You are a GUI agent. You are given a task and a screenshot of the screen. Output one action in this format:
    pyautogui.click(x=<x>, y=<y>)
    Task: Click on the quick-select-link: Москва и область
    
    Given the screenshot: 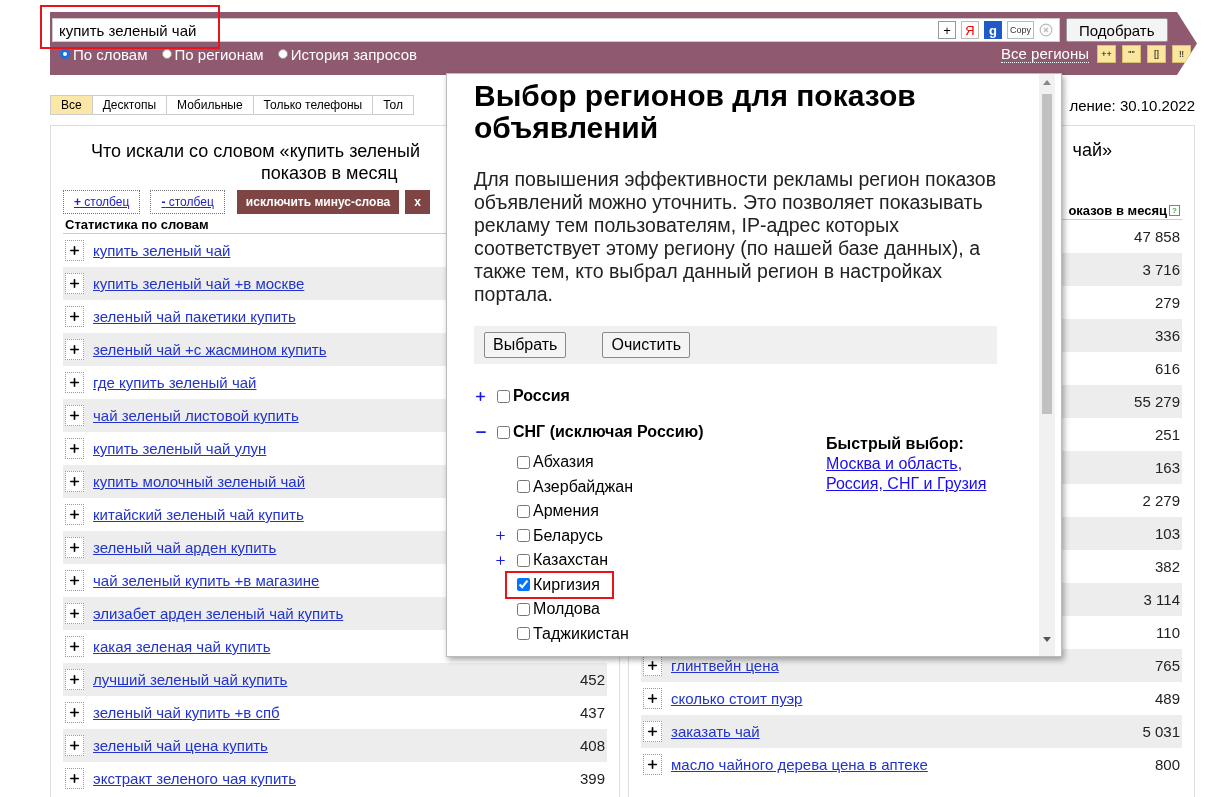 What is the action you would take?
    pyautogui.click(x=892, y=463)
    